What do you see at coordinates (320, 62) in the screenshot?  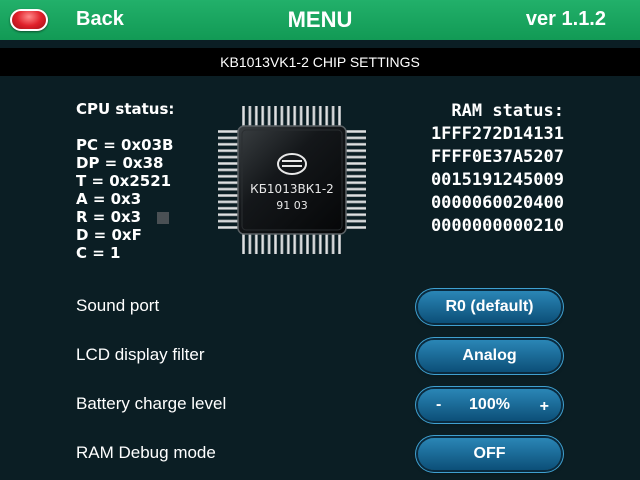 I see `chip-settings-title: KB1013VK1-2 CHIP SETTINGS` at bounding box center [320, 62].